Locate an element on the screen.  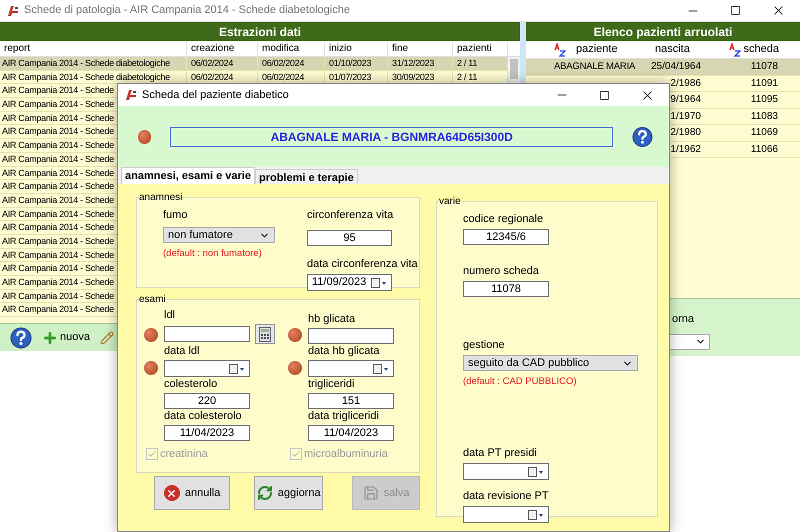
table-row: AIR Campania 2014 - Schede diabetologiche 06/02/2024 06/02/2024 01/10/2023 31/12/2023 2 / 11 is located at coordinates (254, 64).